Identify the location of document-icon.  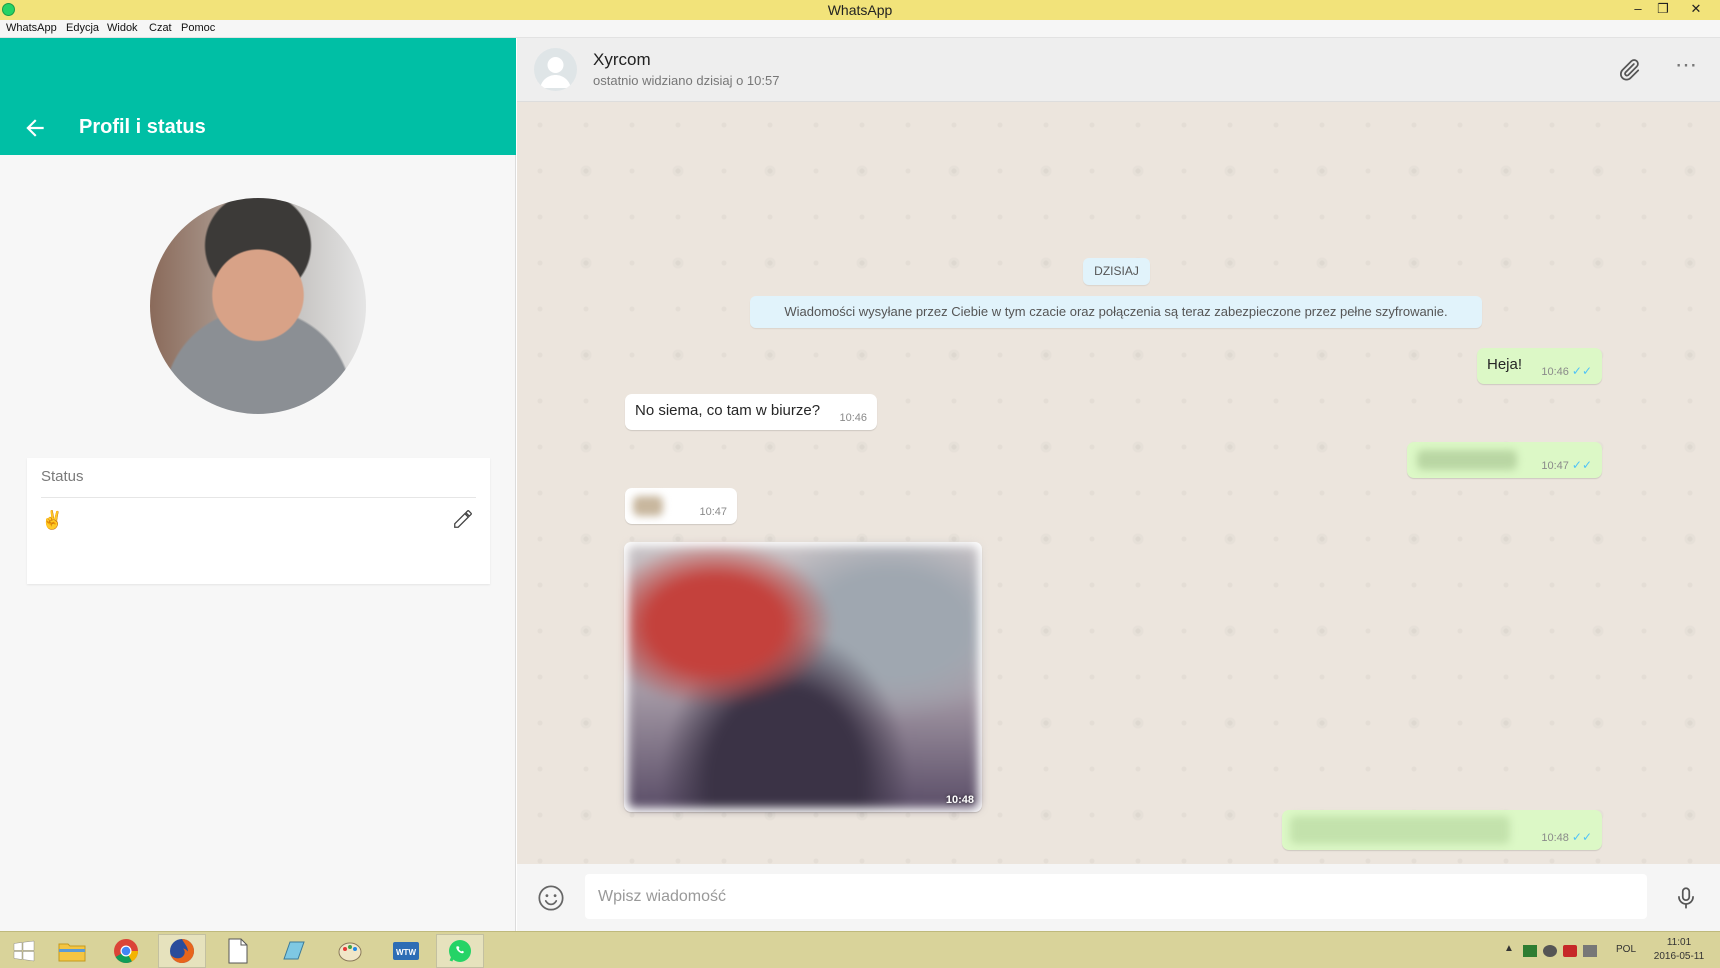
(238, 951).